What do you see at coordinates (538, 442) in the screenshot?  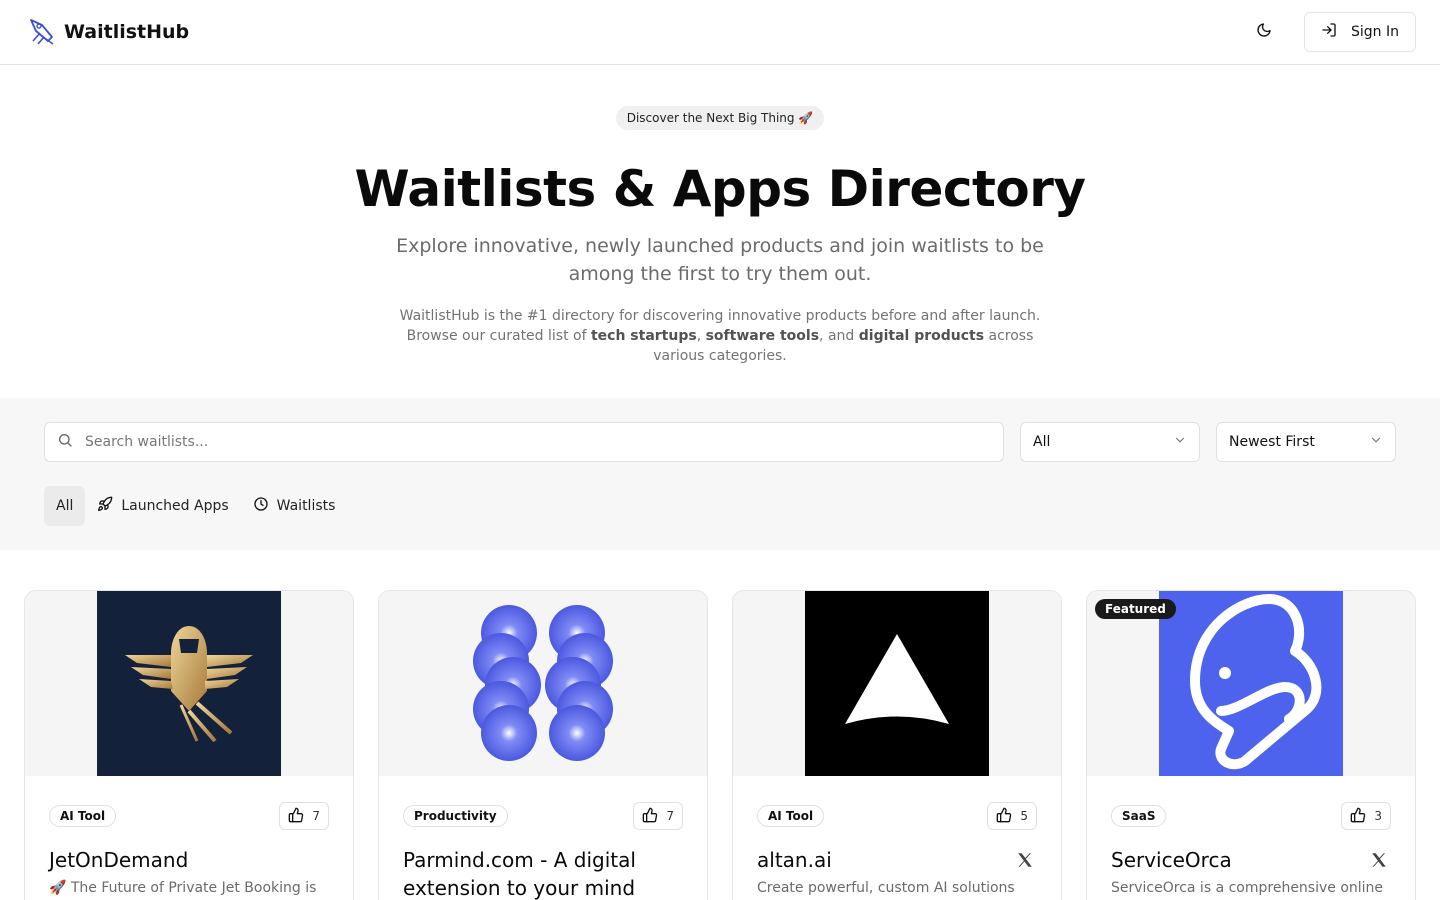 I see `search-input` at bounding box center [538, 442].